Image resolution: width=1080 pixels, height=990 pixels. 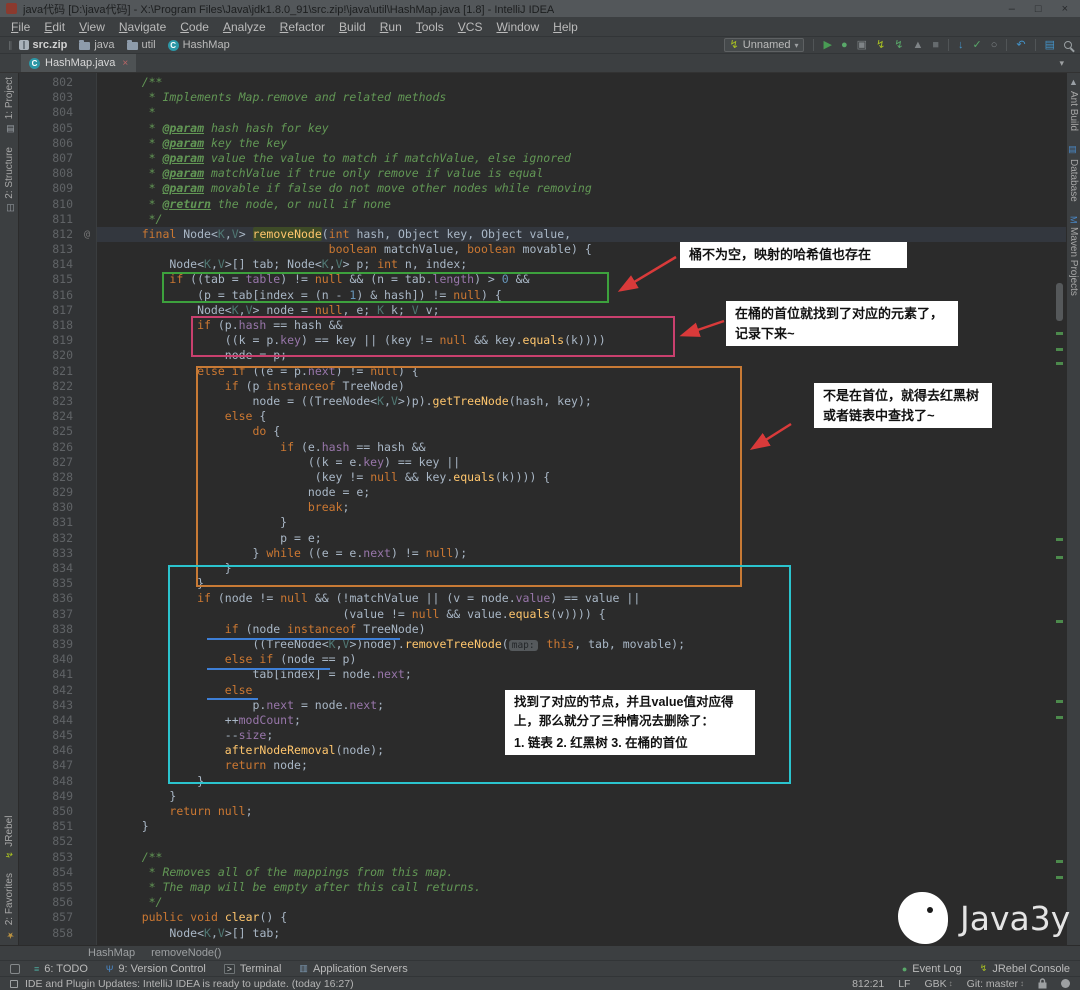 I want to click on code-line-853: 853 /**, so click(x=542, y=857).